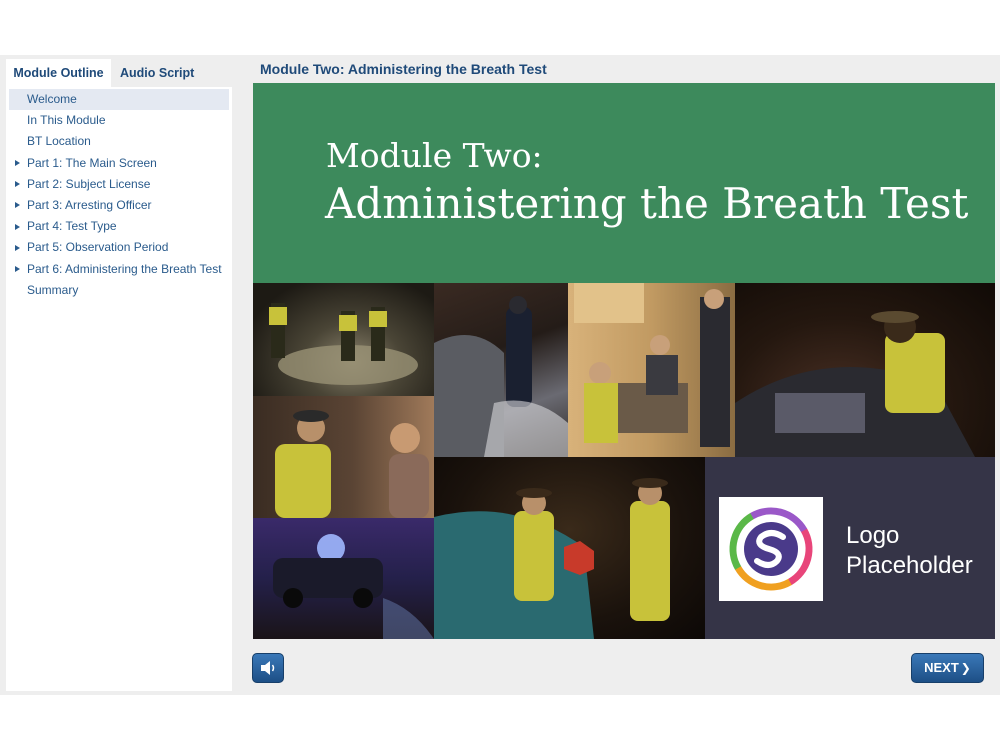  What do you see at coordinates (119, 73) in the screenshot?
I see `sidebar-tabs: Module Outline Audio Script` at bounding box center [119, 73].